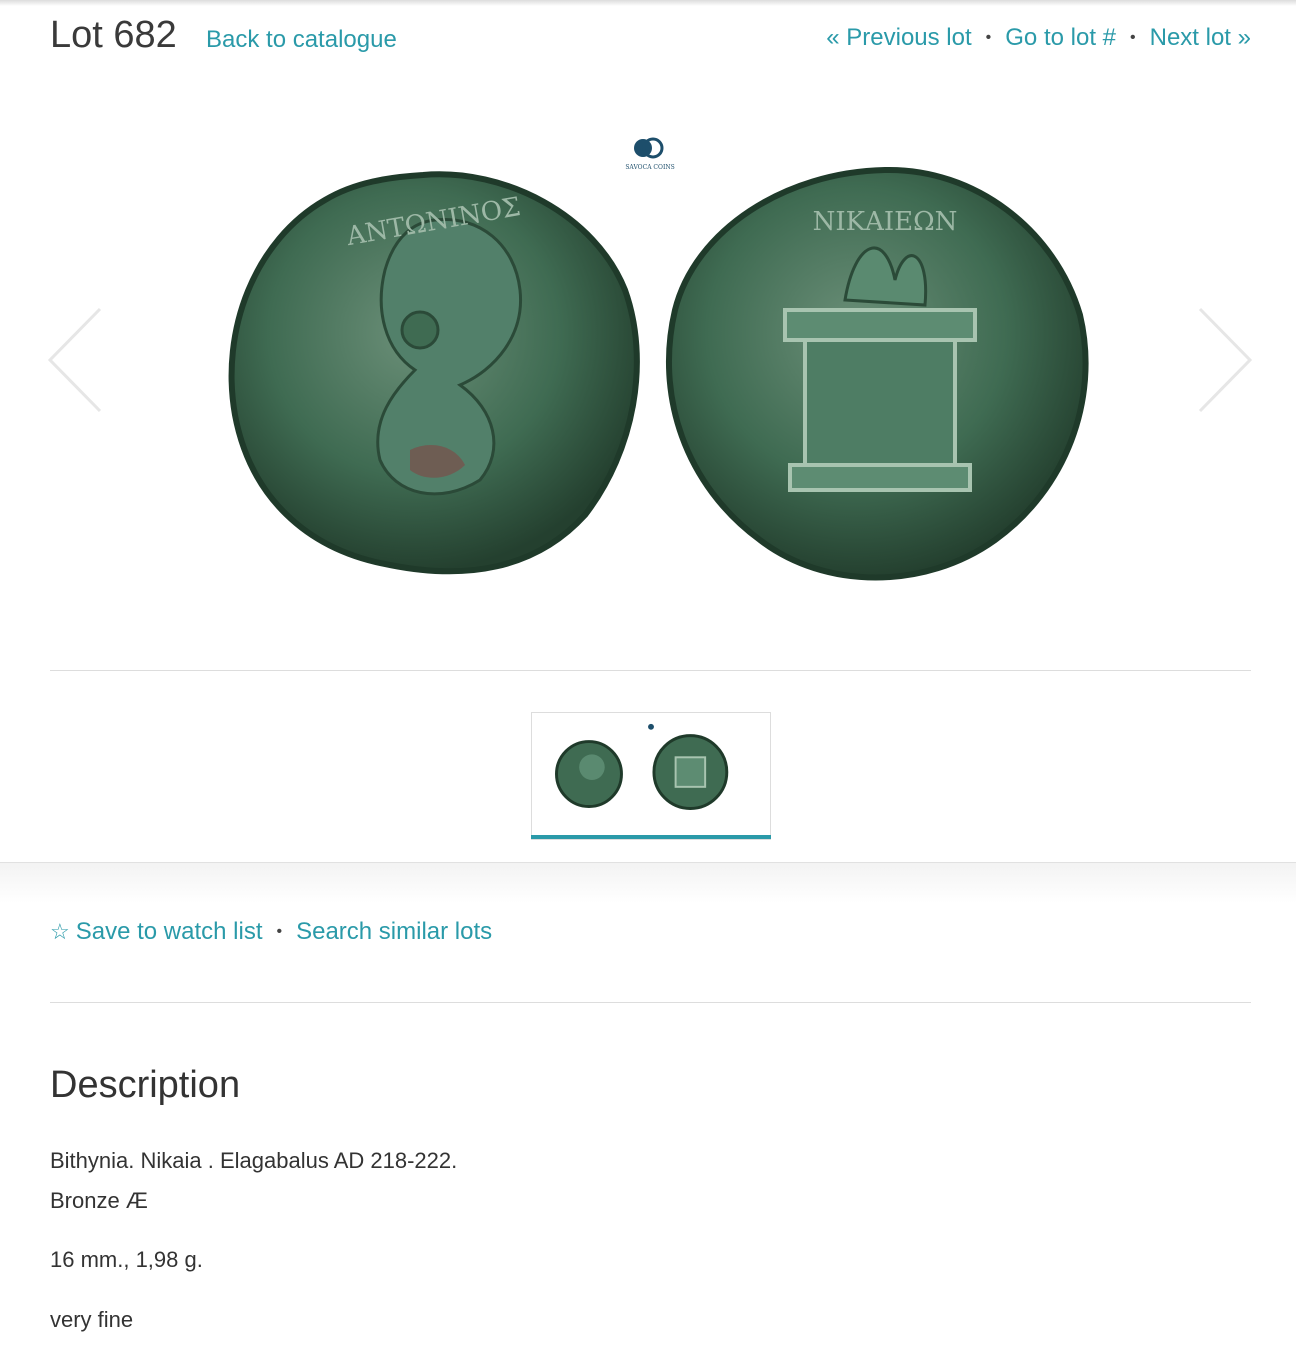  I want to click on save-to-watch-list-link: ☆ Save to watch list, so click(156, 932).